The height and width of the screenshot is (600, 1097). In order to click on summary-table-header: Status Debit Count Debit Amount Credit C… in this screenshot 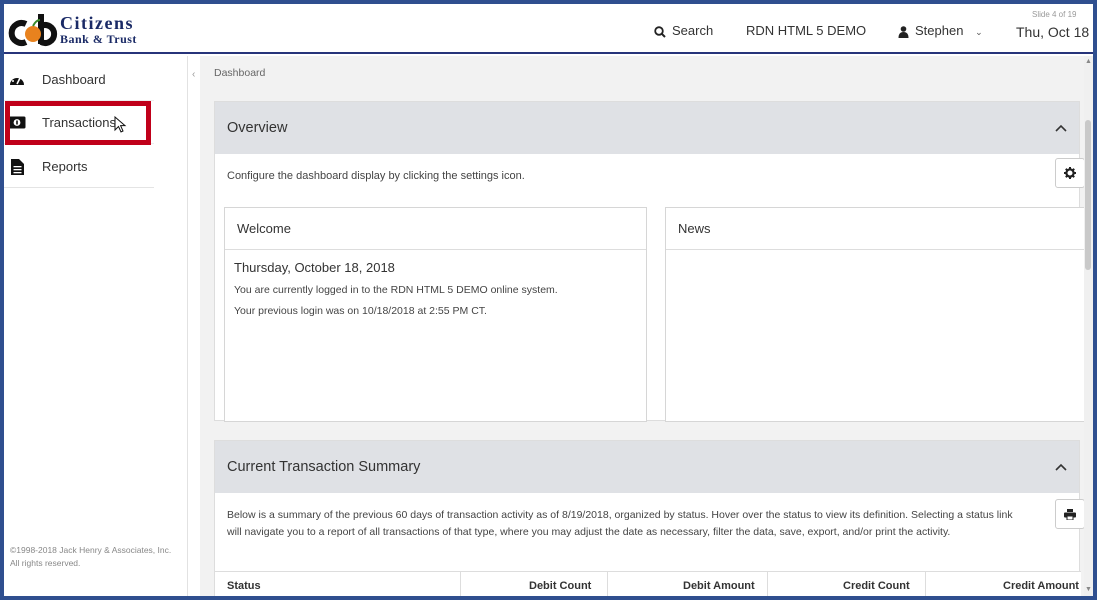, I will do `click(648, 583)`.